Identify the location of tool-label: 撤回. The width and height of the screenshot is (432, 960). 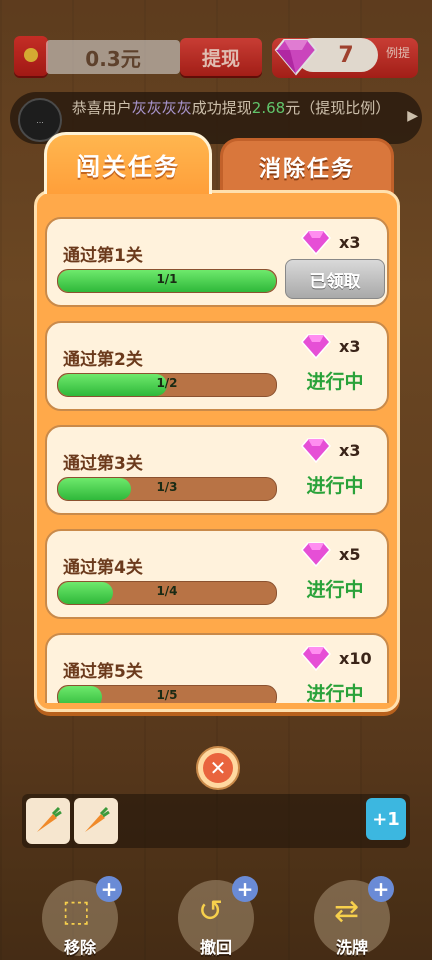
(215, 947).